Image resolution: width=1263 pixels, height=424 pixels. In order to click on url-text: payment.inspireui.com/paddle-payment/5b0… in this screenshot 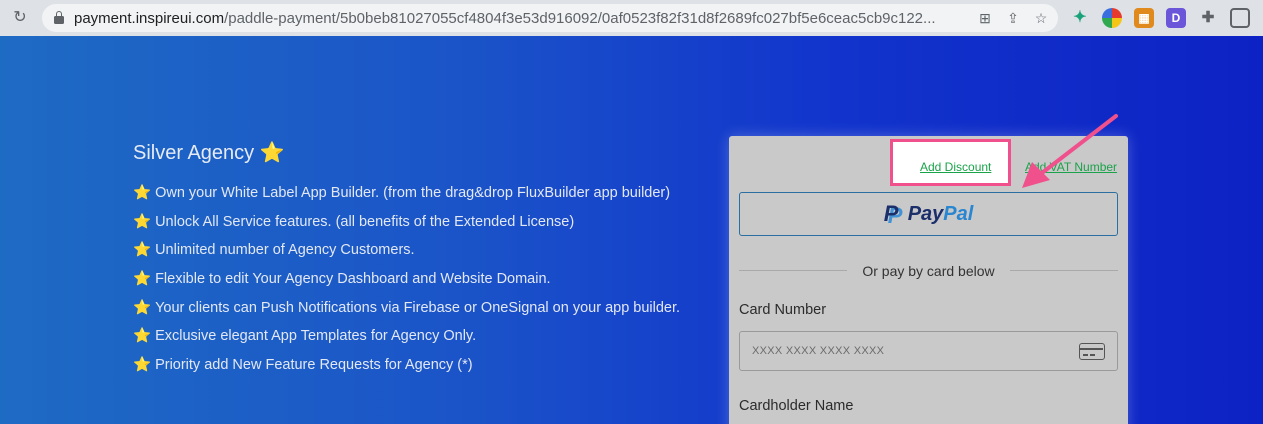, I will do `click(535, 18)`.